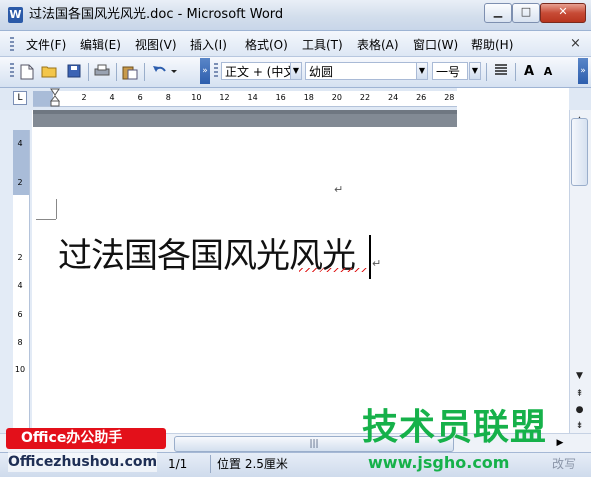  Describe the element at coordinates (492, 45) in the screenshot. I see `menu-help: 帮助(H)` at that location.